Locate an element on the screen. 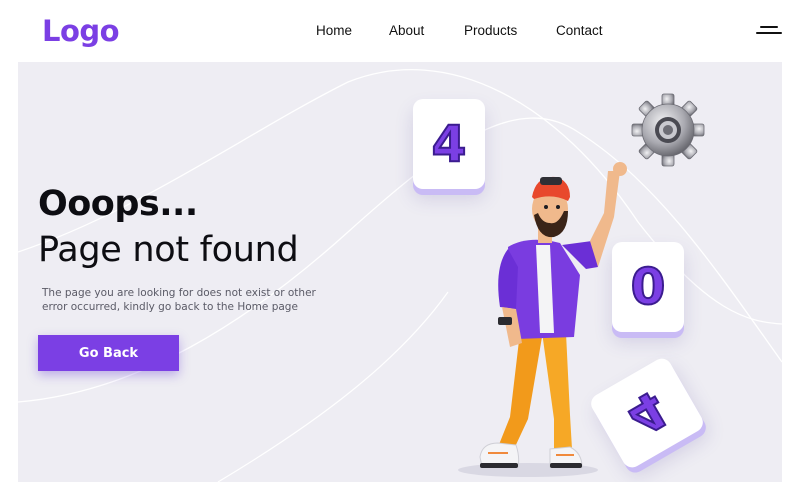  nav-products-link: Products is located at coordinates (490, 30).